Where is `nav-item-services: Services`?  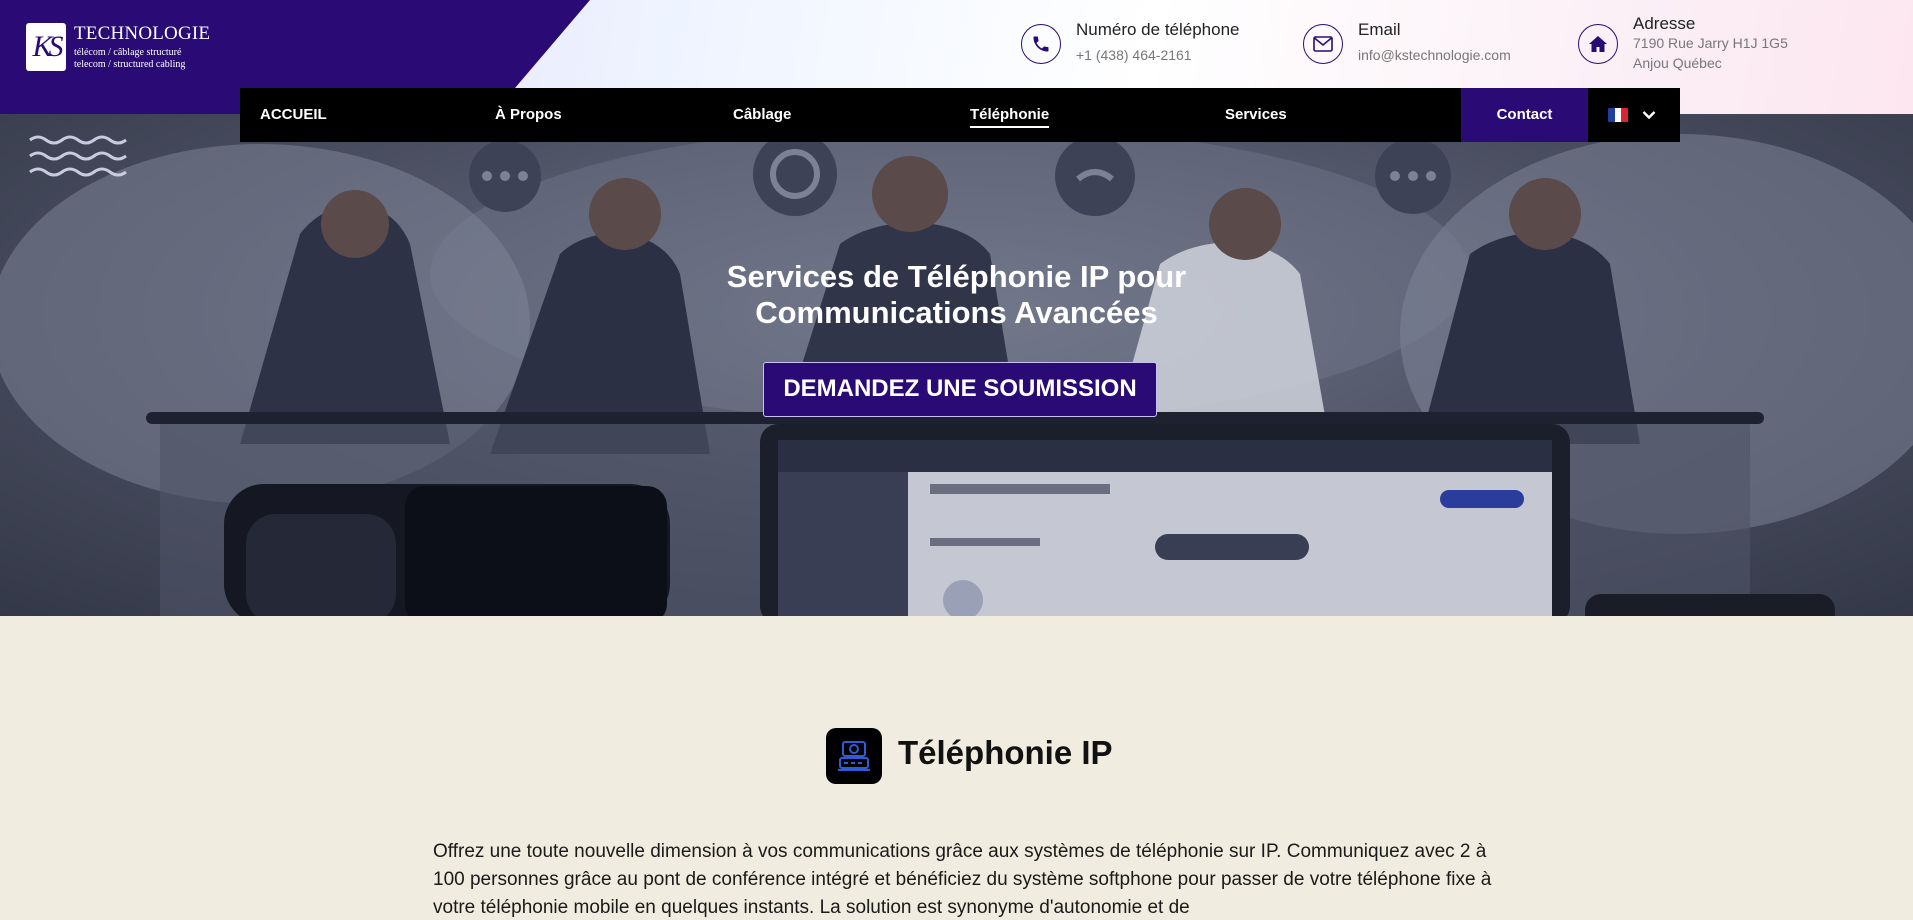 nav-item-services: Services is located at coordinates (1256, 115).